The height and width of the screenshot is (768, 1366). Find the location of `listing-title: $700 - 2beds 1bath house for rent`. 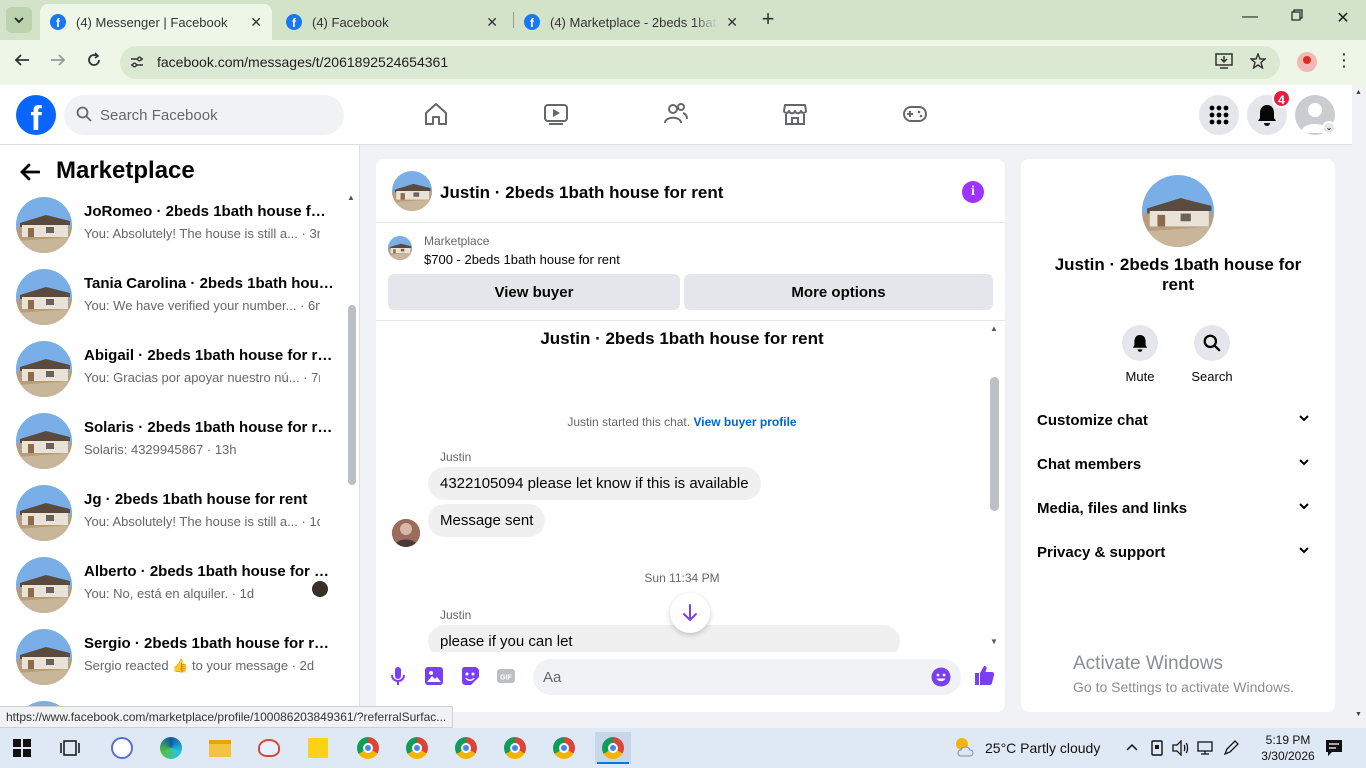

listing-title: $700 - 2beds 1bath house for rent is located at coordinates (522, 259).